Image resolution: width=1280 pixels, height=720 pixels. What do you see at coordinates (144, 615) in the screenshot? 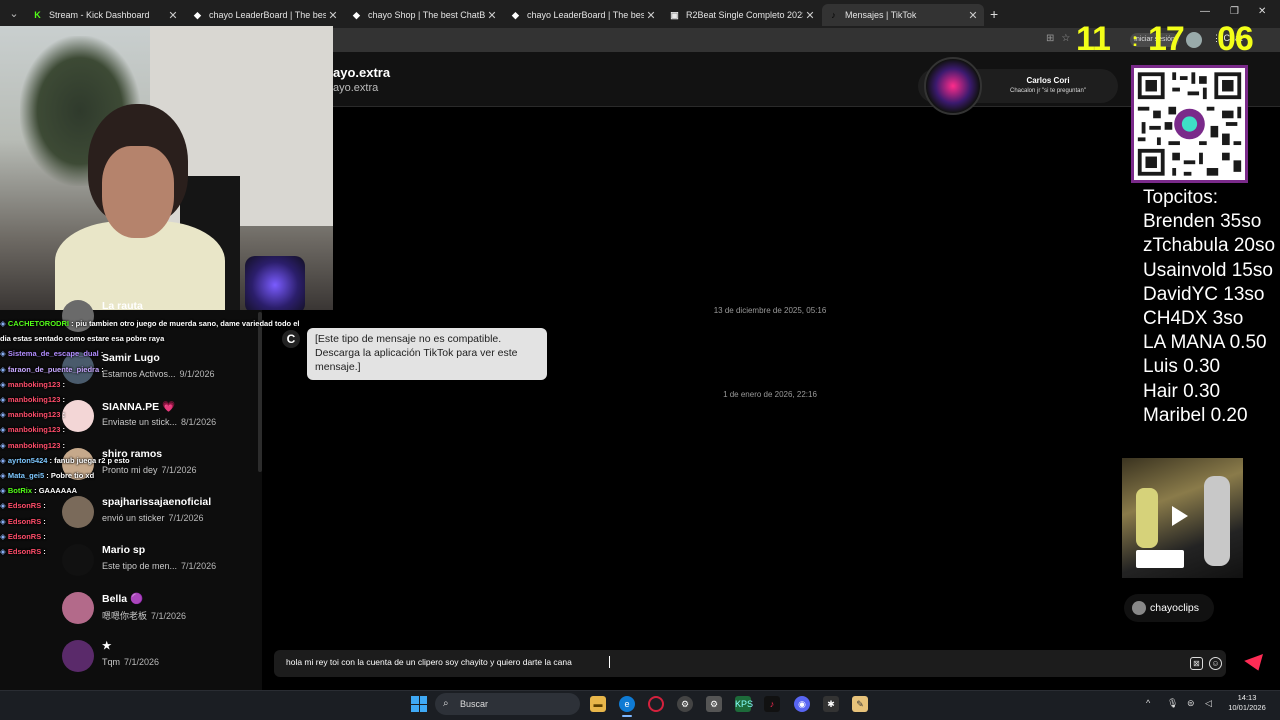
I see `conversation-preview-row: 嗯嗯你老板 7/1/2026` at bounding box center [144, 615].